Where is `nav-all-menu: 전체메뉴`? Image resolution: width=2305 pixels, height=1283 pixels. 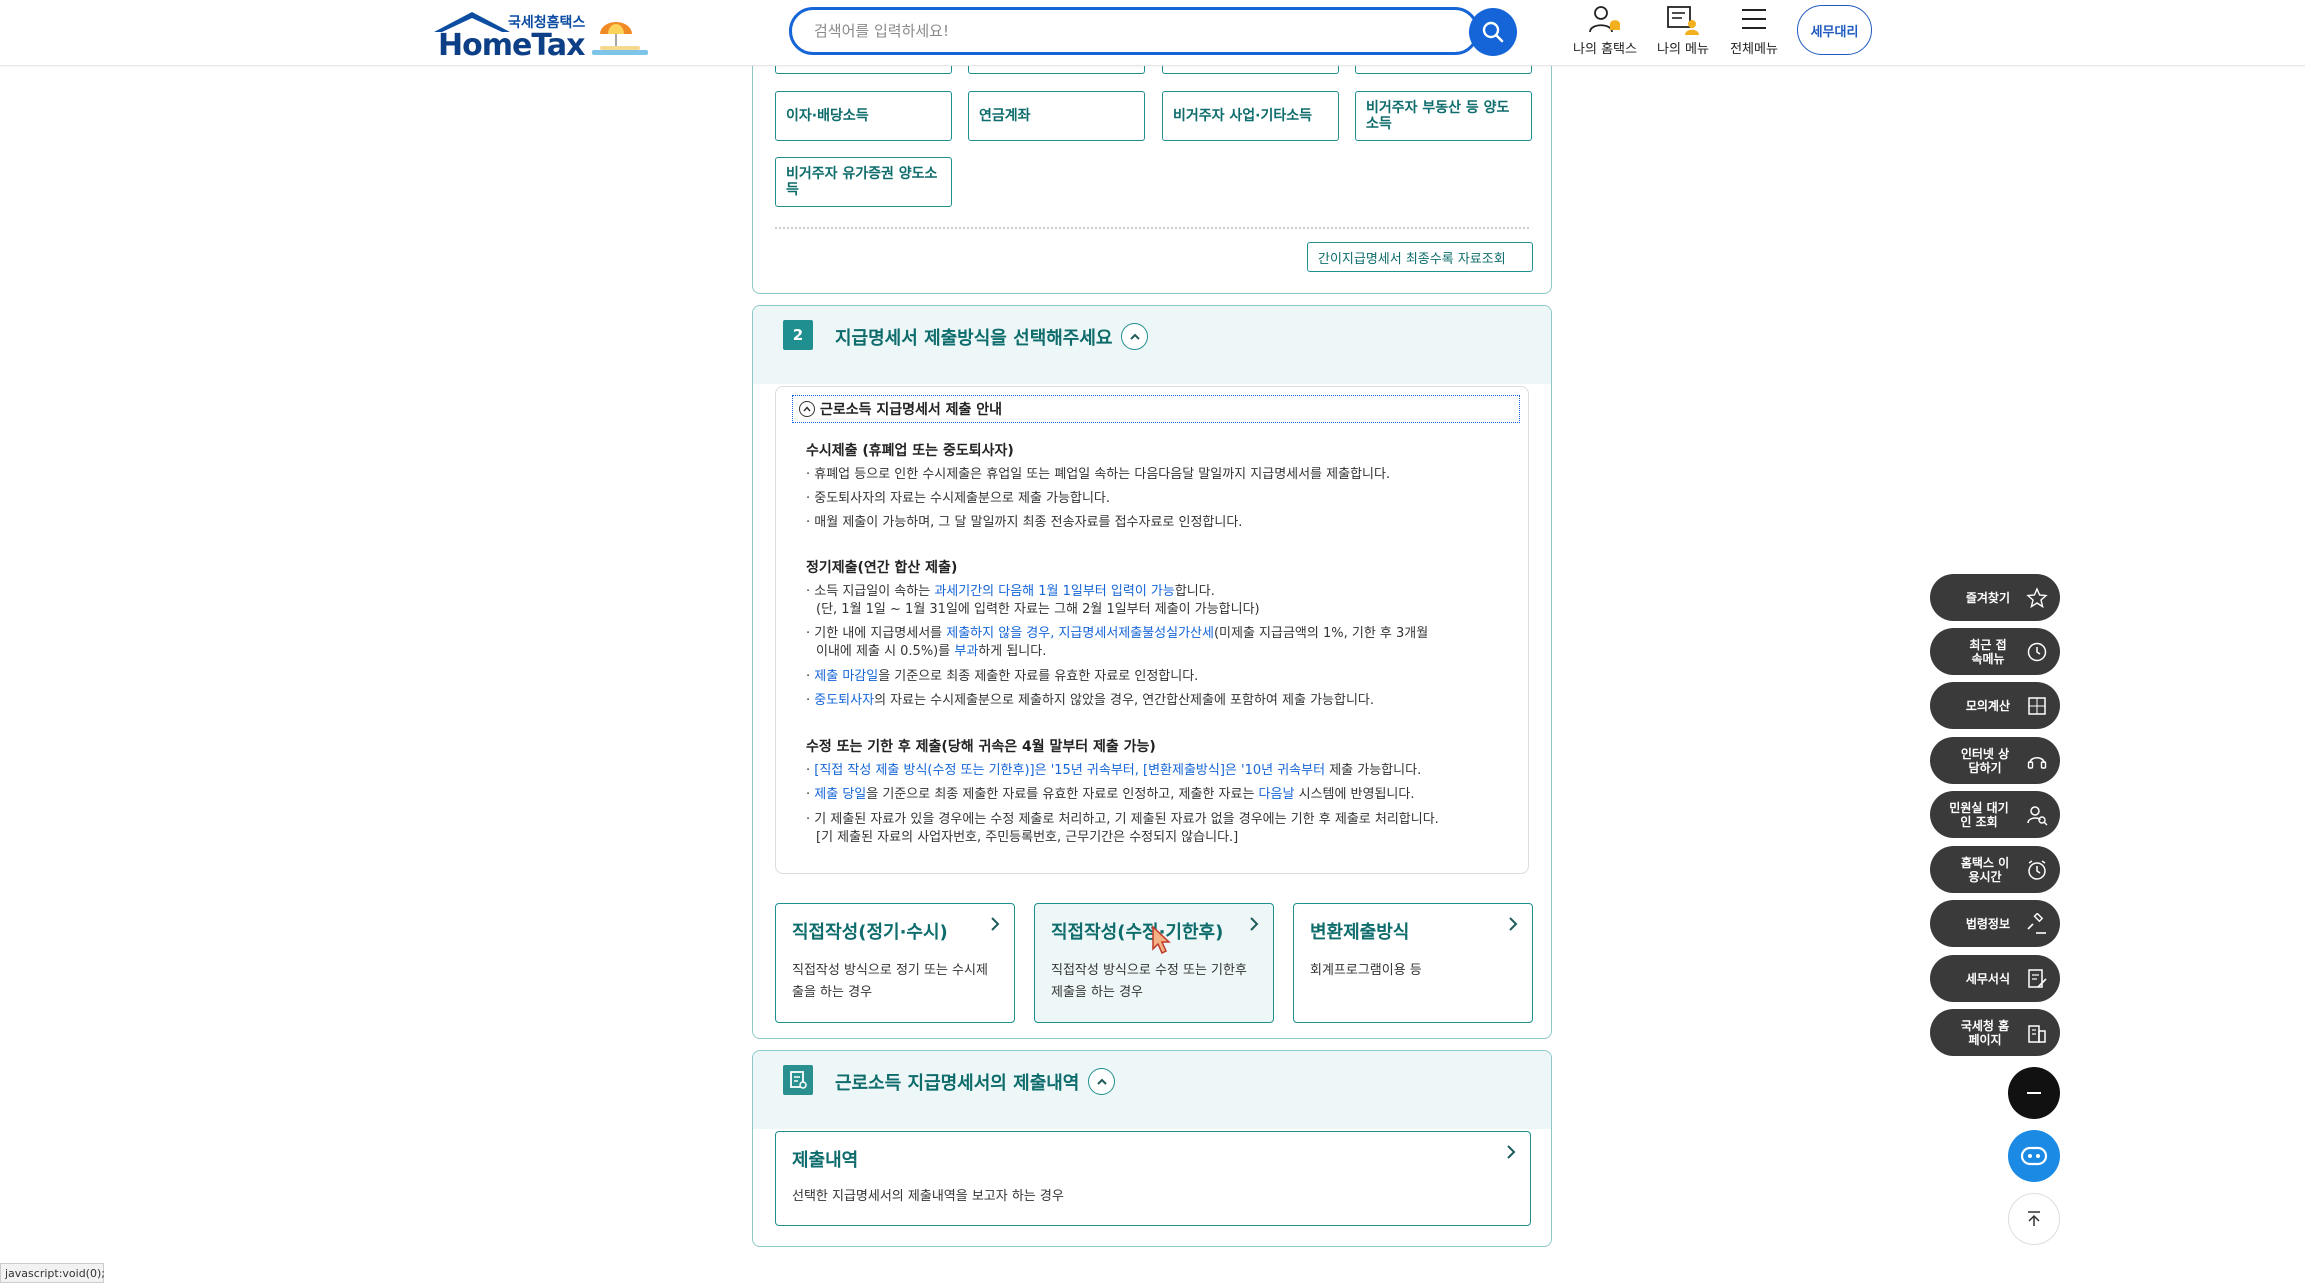
nav-all-menu: 전체메뉴 is located at coordinates (1754, 33).